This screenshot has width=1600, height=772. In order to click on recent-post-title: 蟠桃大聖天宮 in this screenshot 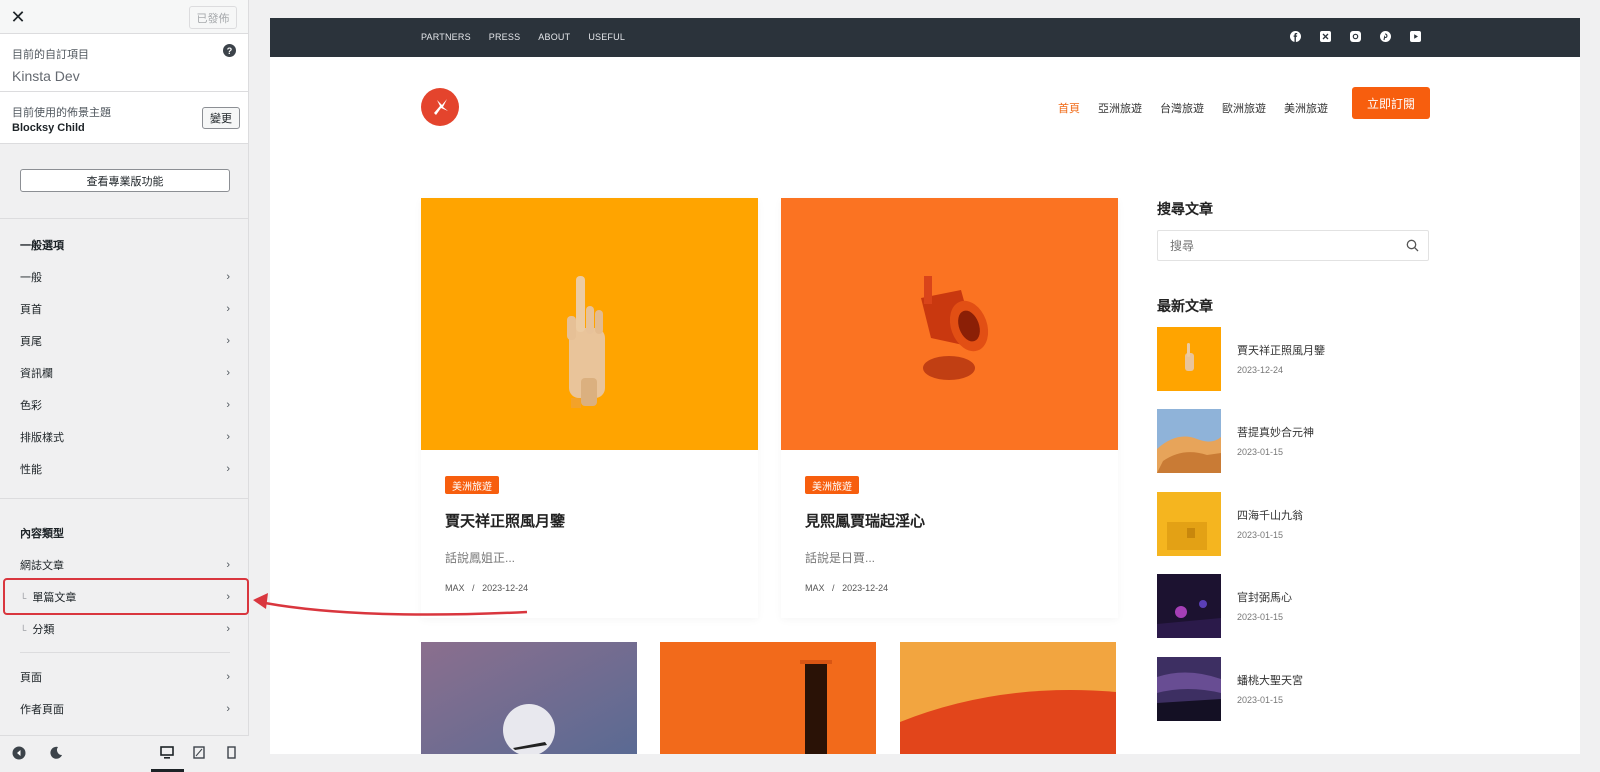, I will do `click(1270, 680)`.